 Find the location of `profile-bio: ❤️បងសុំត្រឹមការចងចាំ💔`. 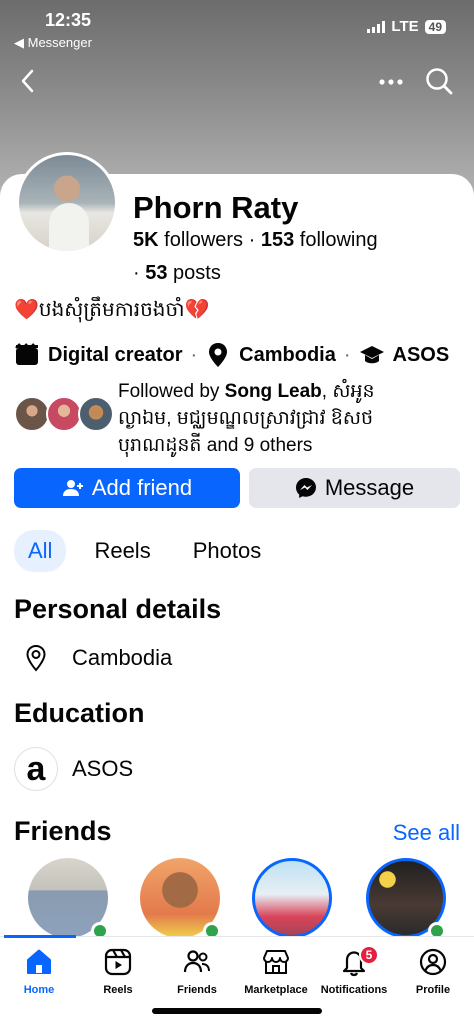

profile-bio: ❤️បងសុំត្រឹមការចងចាំ💔 is located at coordinates (111, 311).